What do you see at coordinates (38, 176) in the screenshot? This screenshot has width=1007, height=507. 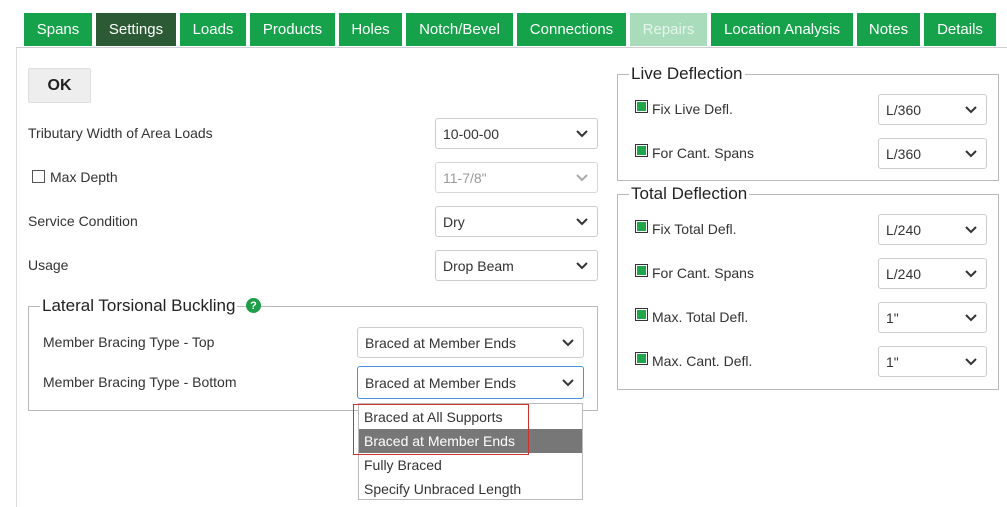 I see `max-depth-checkbox` at bounding box center [38, 176].